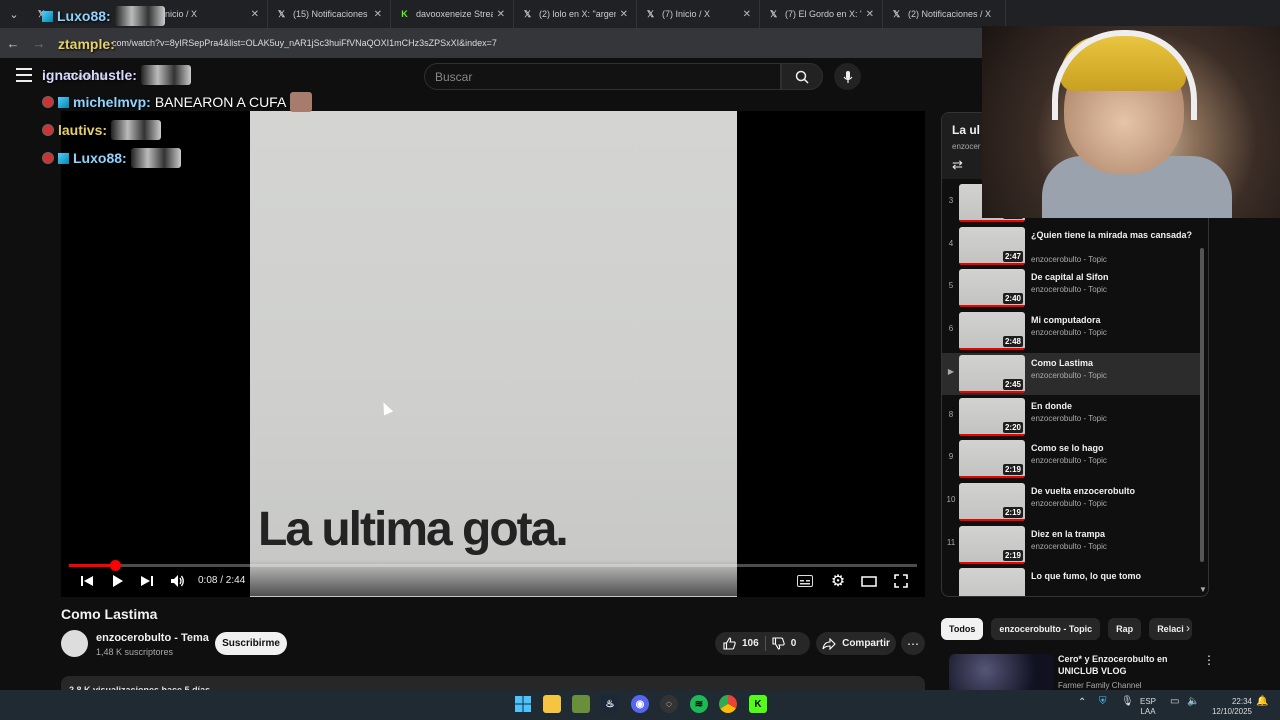  Describe the element at coordinates (962, 629) in the screenshot. I see `chip-all: Todos` at that location.